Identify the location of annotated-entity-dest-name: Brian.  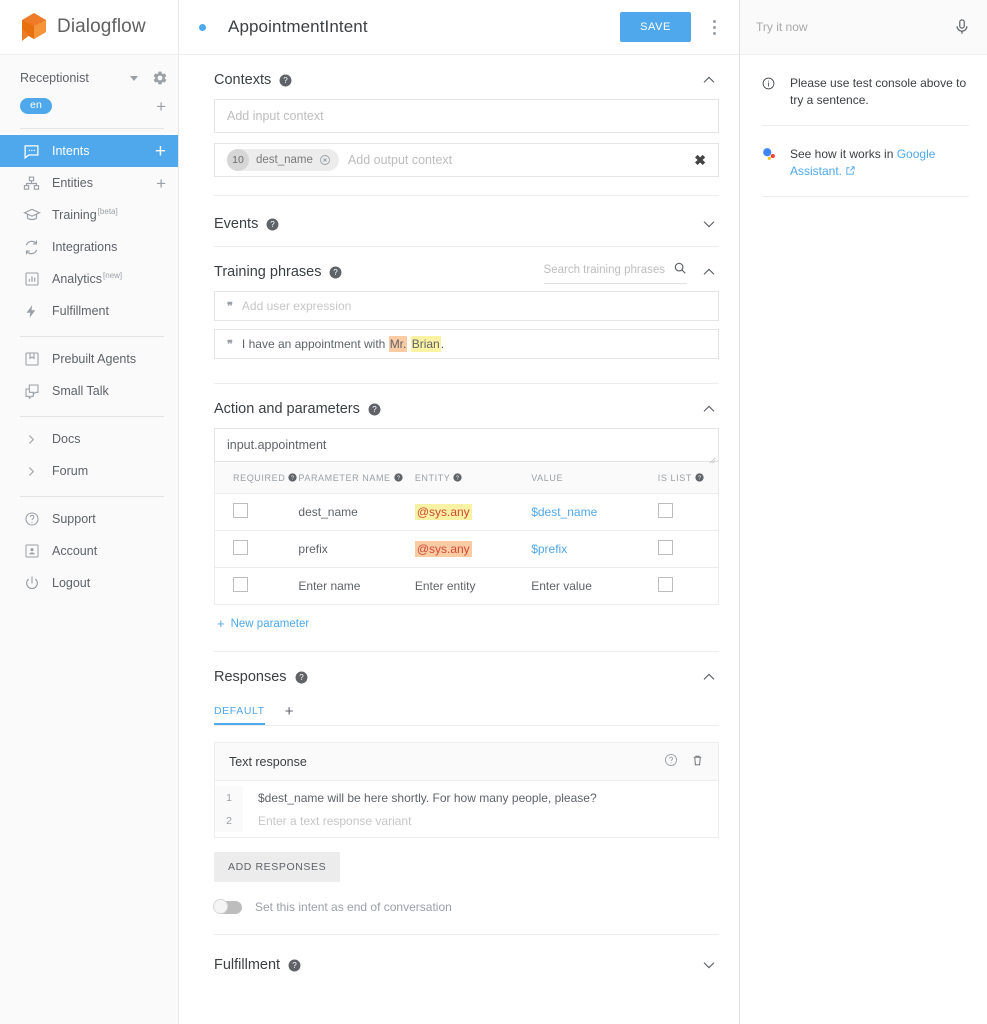
(425, 344).